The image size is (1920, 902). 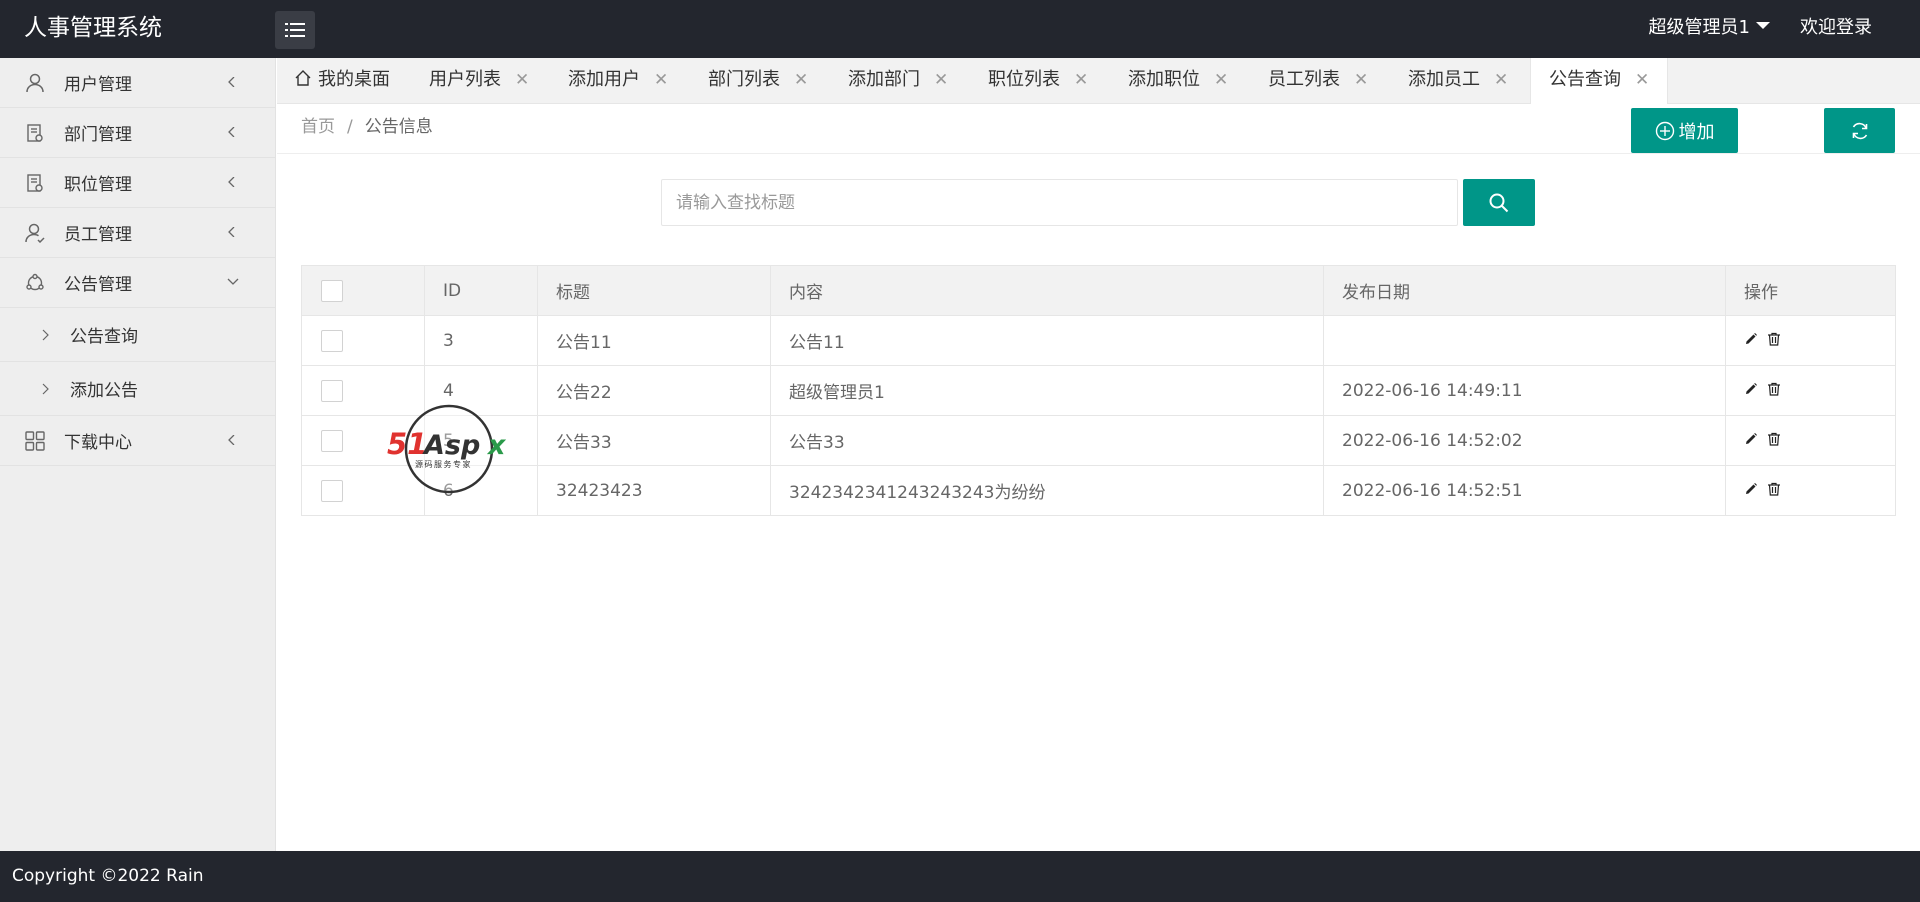 What do you see at coordinates (1047, 490) in the screenshot?
I see `cell-content: 3242342341243243243为纷纷` at bounding box center [1047, 490].